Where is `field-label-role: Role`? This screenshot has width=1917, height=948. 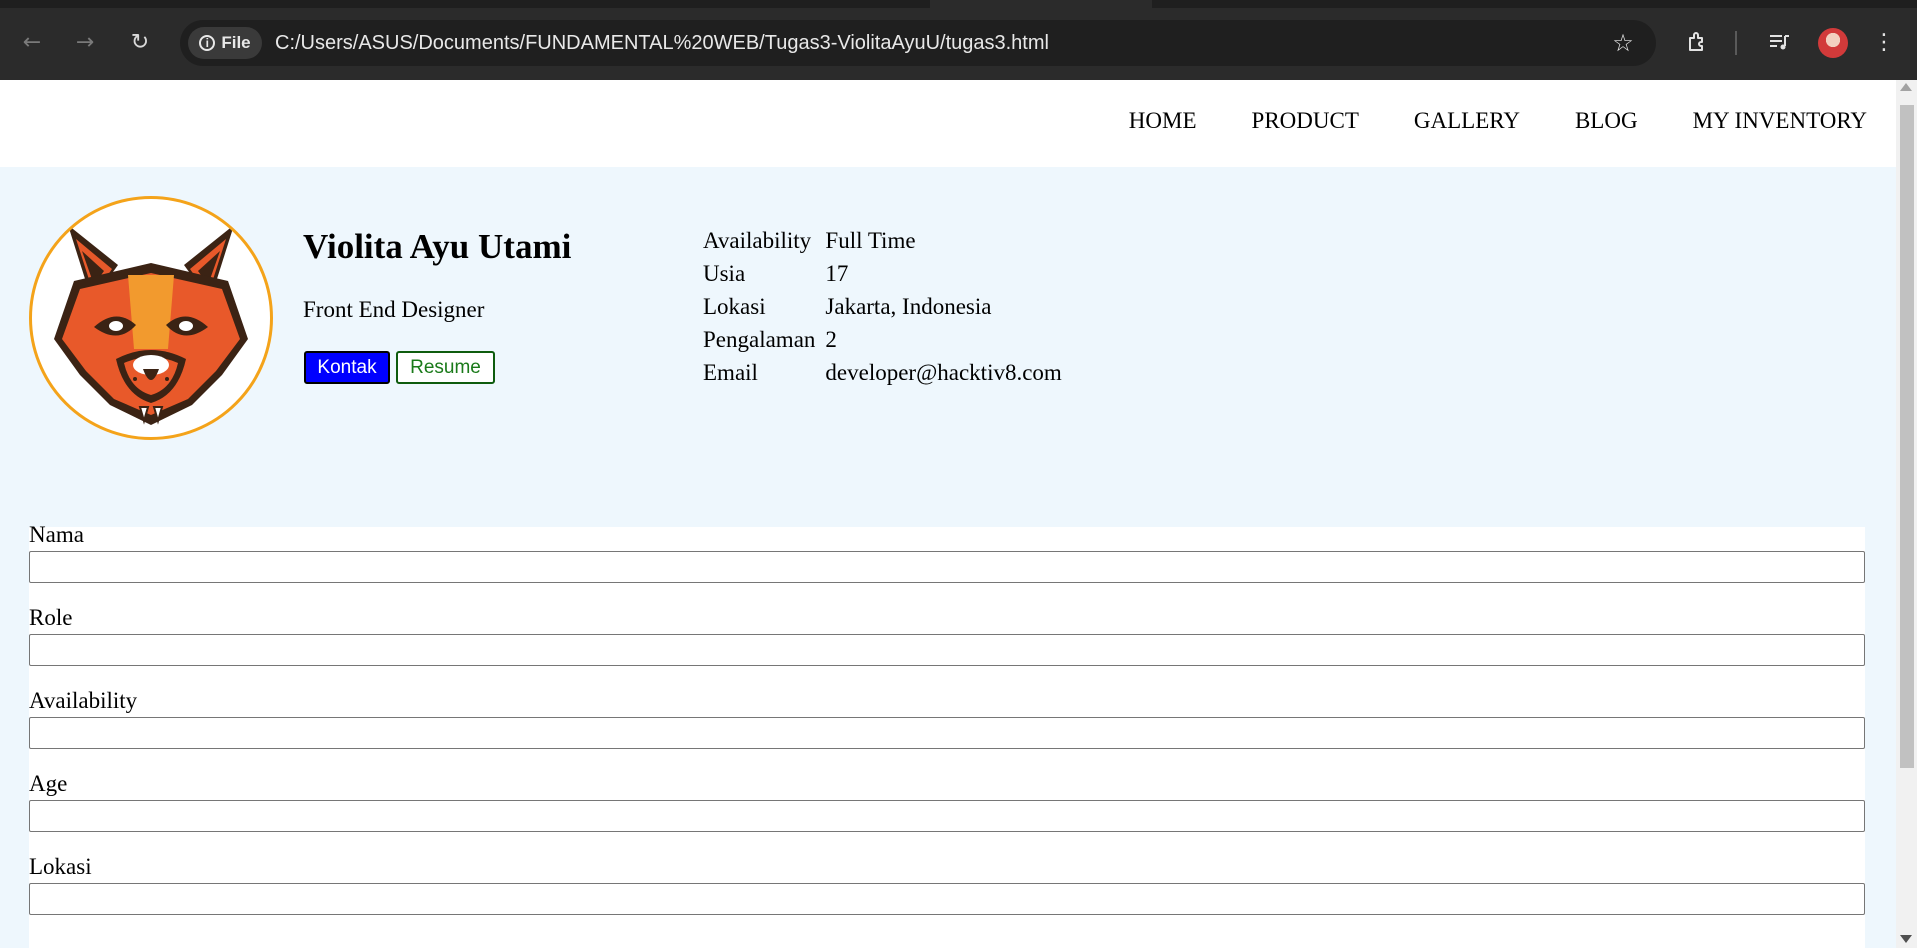
field-label-role: Role is located at coordinates (51, 617).